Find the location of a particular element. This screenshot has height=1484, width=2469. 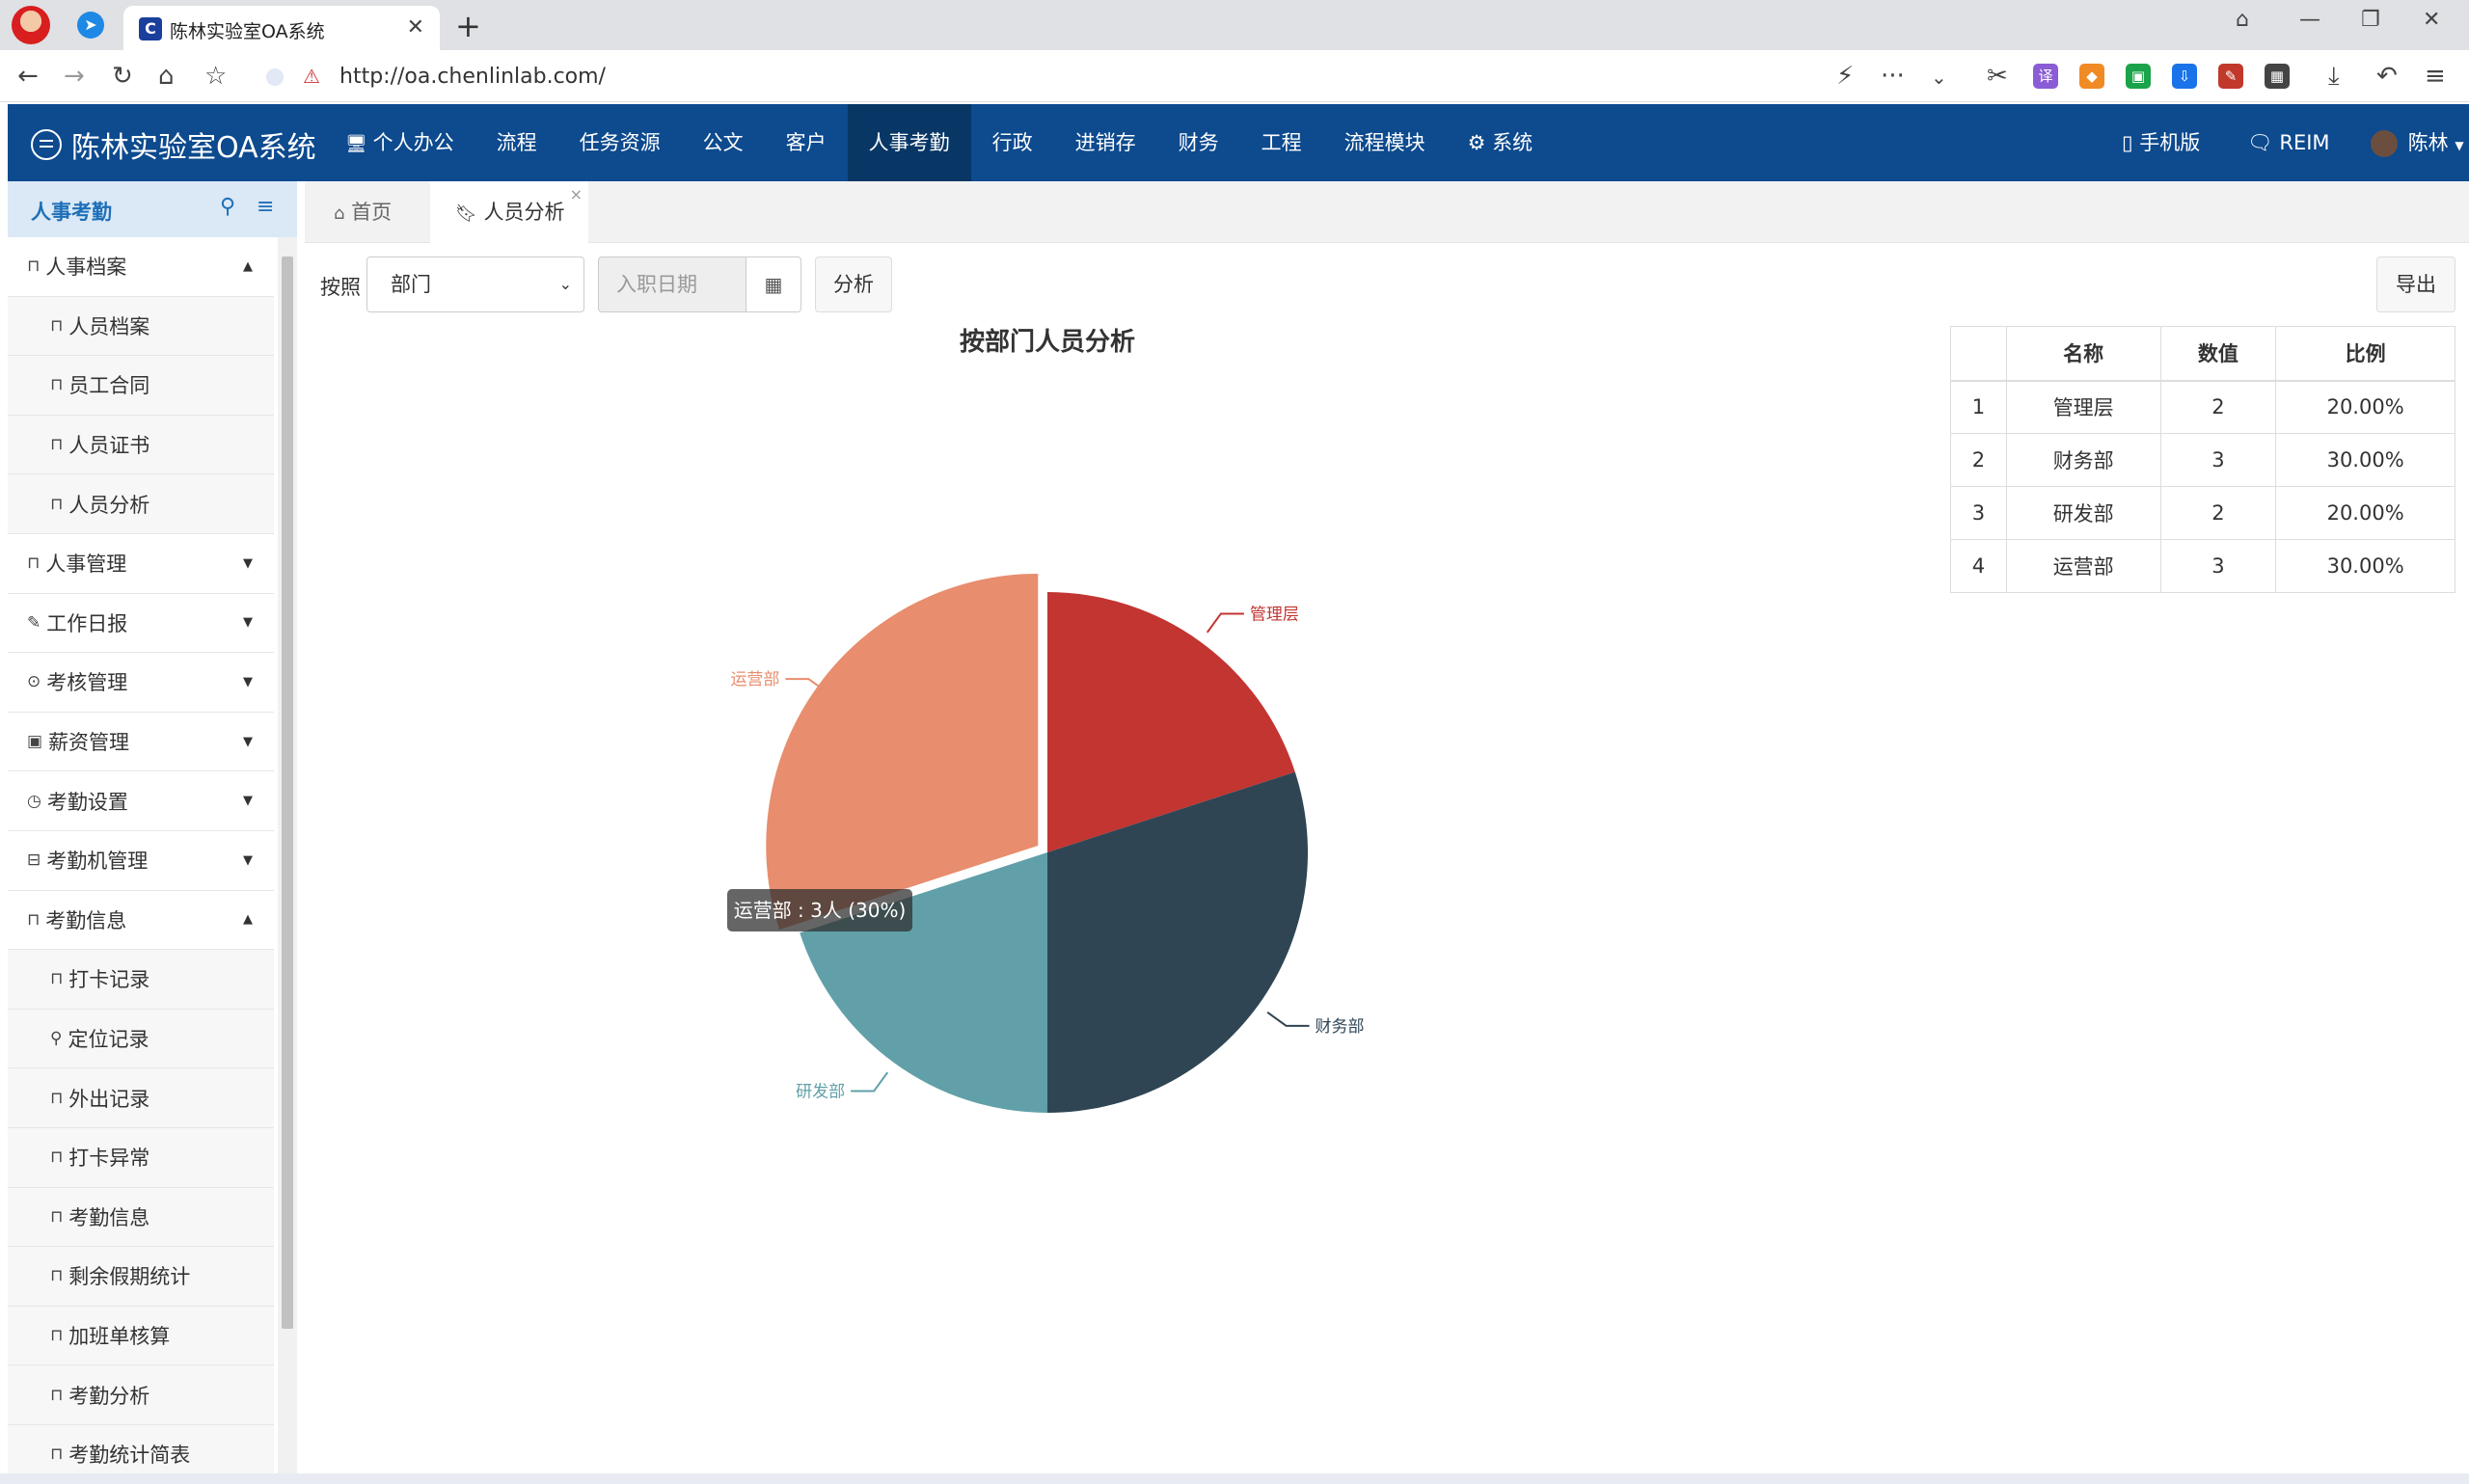

insecure-icon: ⚠ is located at coordinates (311, 76).